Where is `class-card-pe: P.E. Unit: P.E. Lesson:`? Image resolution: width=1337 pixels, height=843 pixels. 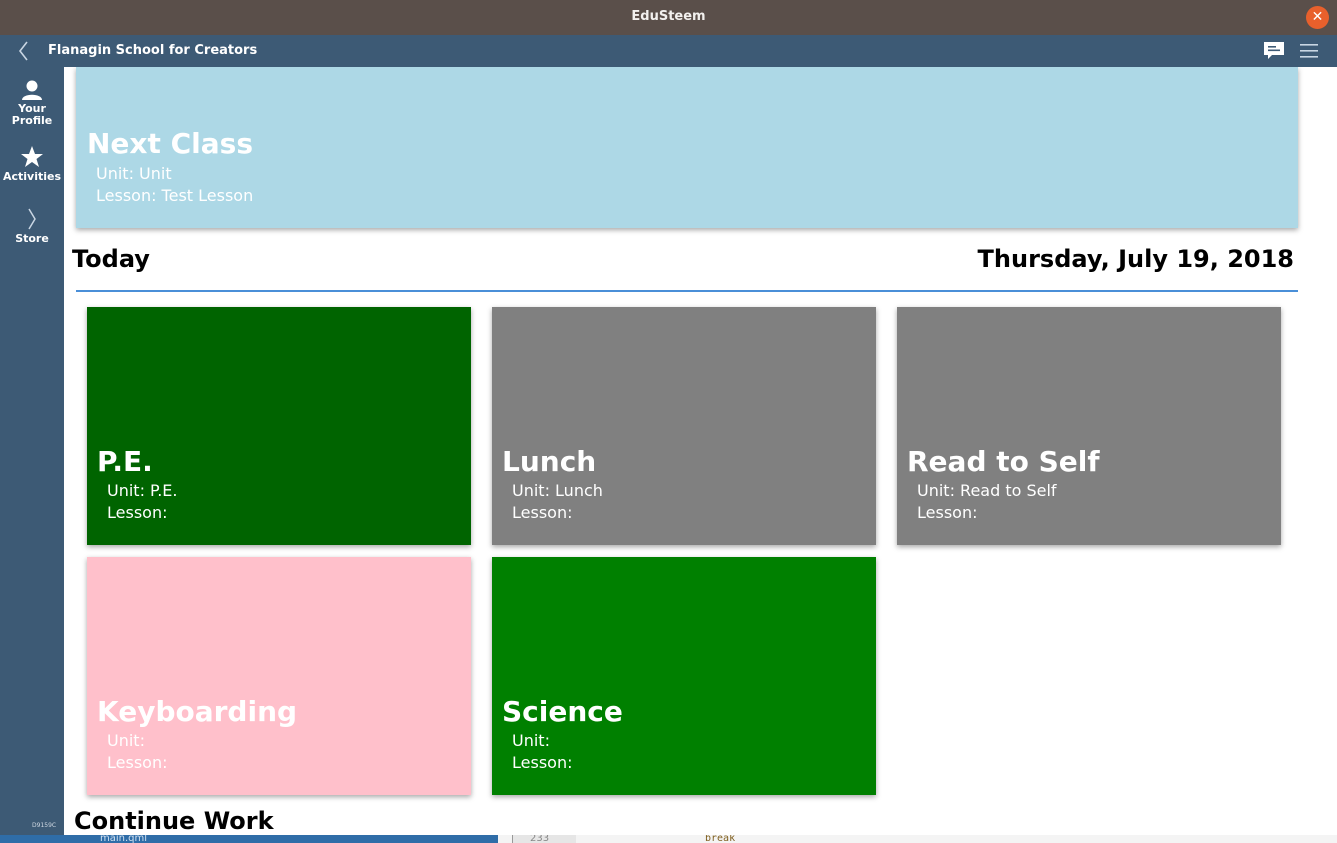 class-card-pe: P.E. Unit: P.E. Lesson: is located at coordinates (279, 426).